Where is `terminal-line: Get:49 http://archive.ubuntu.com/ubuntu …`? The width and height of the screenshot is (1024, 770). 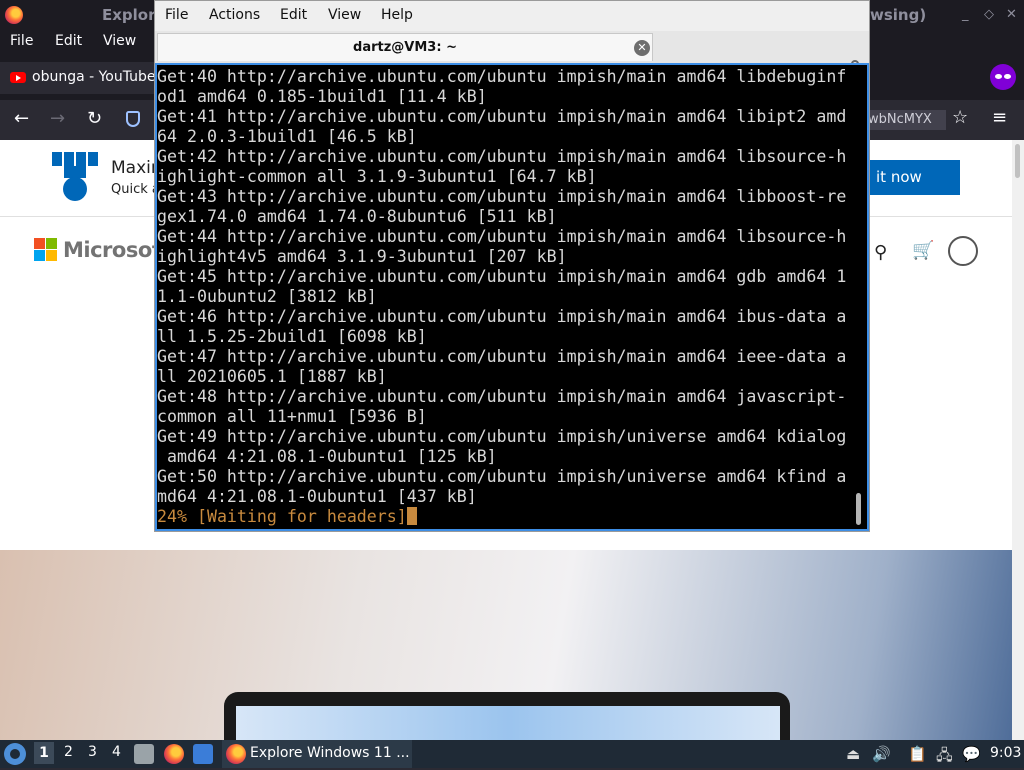
terminal-line: Get:49 http://archive.ubuntu.com/ubuntu … is located at coordinates (502, 436).